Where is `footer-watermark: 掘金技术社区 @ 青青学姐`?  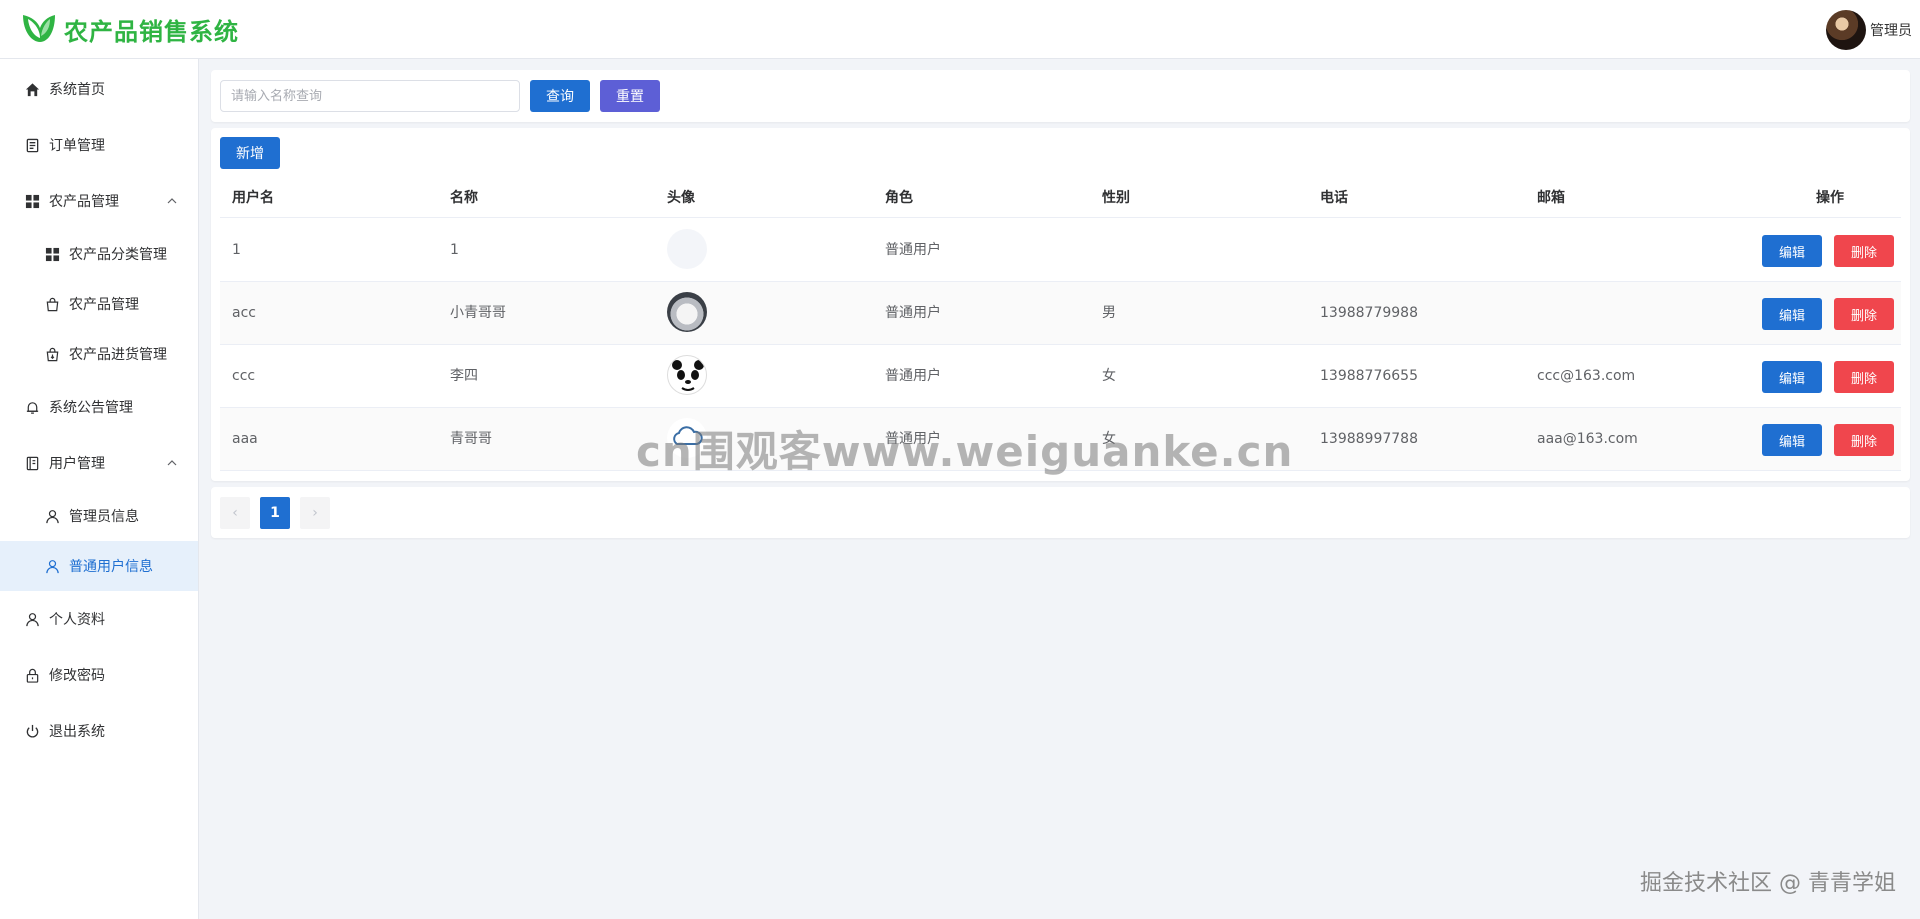 footer-watermark: 掘金技术社区 @ 青青学姐 is located at coordinates (1768, 883).